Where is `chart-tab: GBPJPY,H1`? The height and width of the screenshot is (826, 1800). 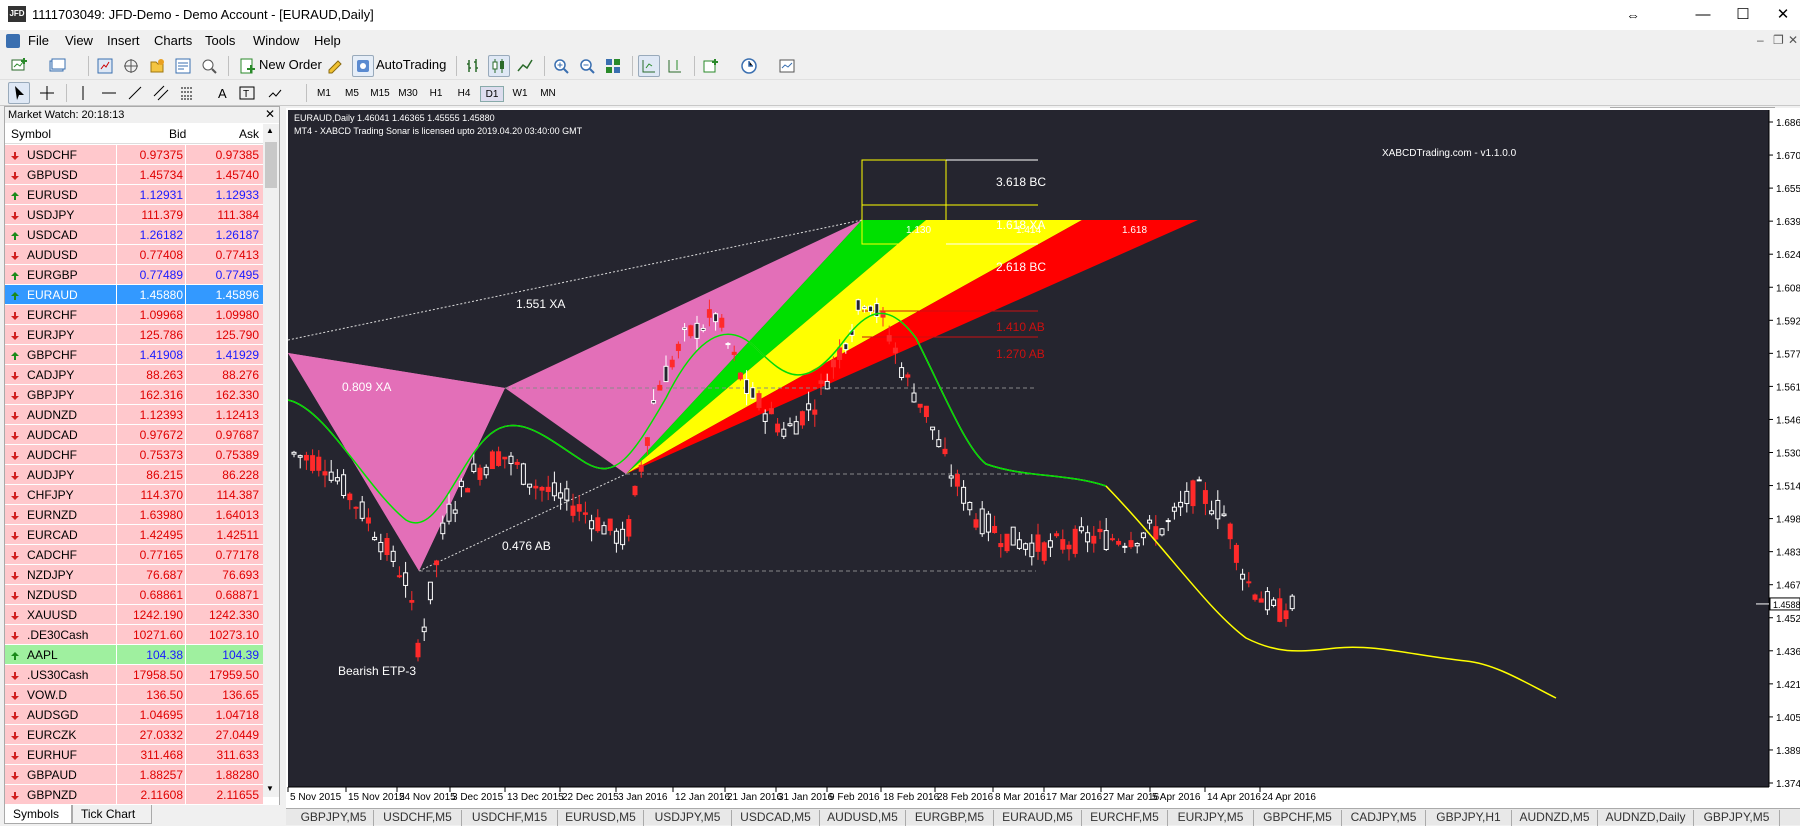
chart-tab: GBPJPY,H1 is located at coordinates (1469, 818).